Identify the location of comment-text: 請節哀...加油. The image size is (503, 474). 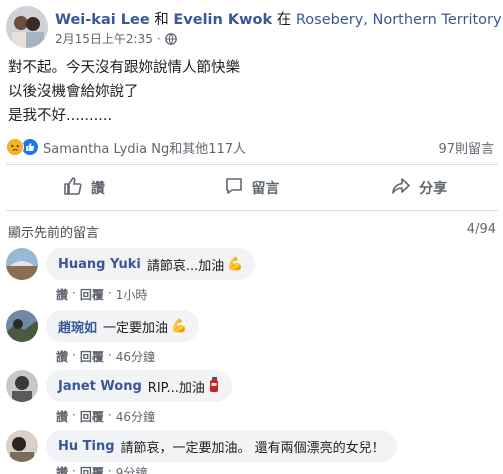
(185, 266).